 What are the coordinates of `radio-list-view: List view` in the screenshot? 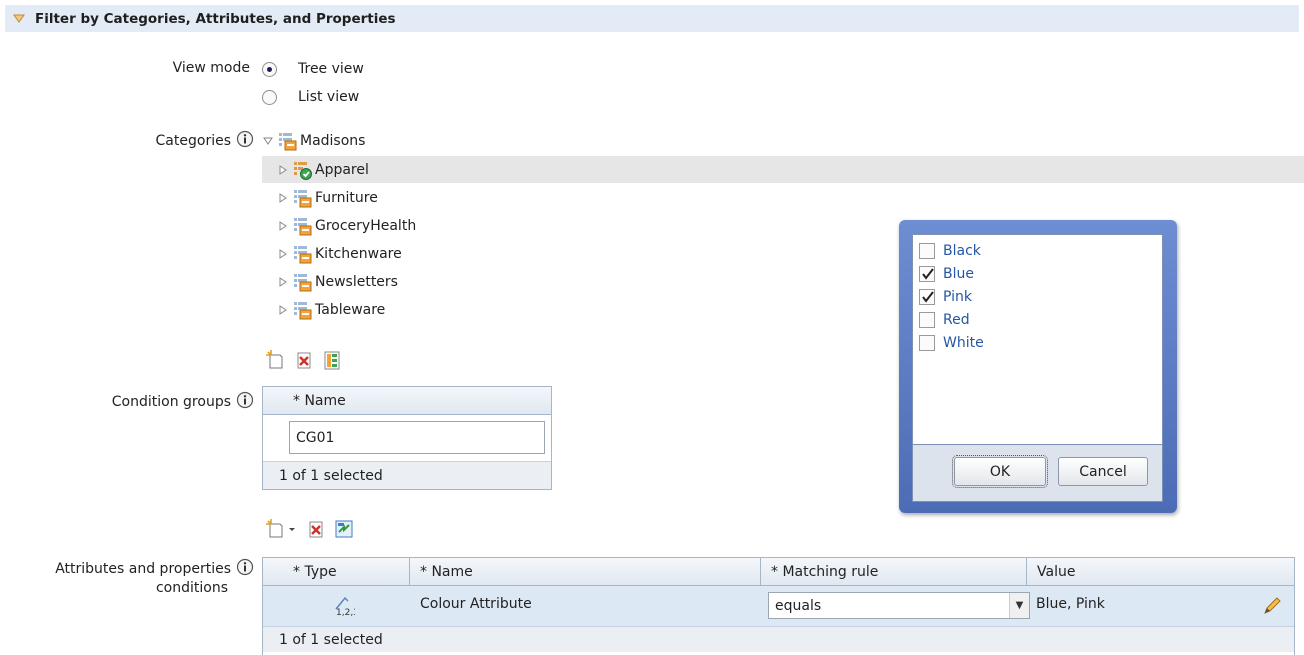 It's located at (310, 97).